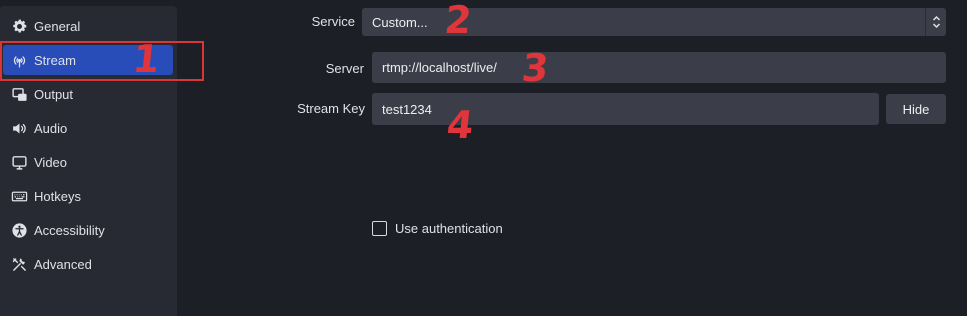  Describe the element at coordinates (19, 128) in the screenshot. I see `speaker-icon` at that location.